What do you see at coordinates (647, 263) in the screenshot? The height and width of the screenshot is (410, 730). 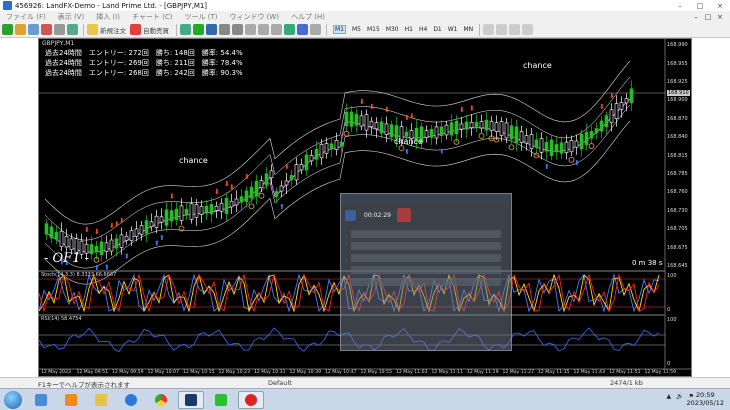 I see `candle-timer: 0 m 38 s` at bounding box center [647, 263].